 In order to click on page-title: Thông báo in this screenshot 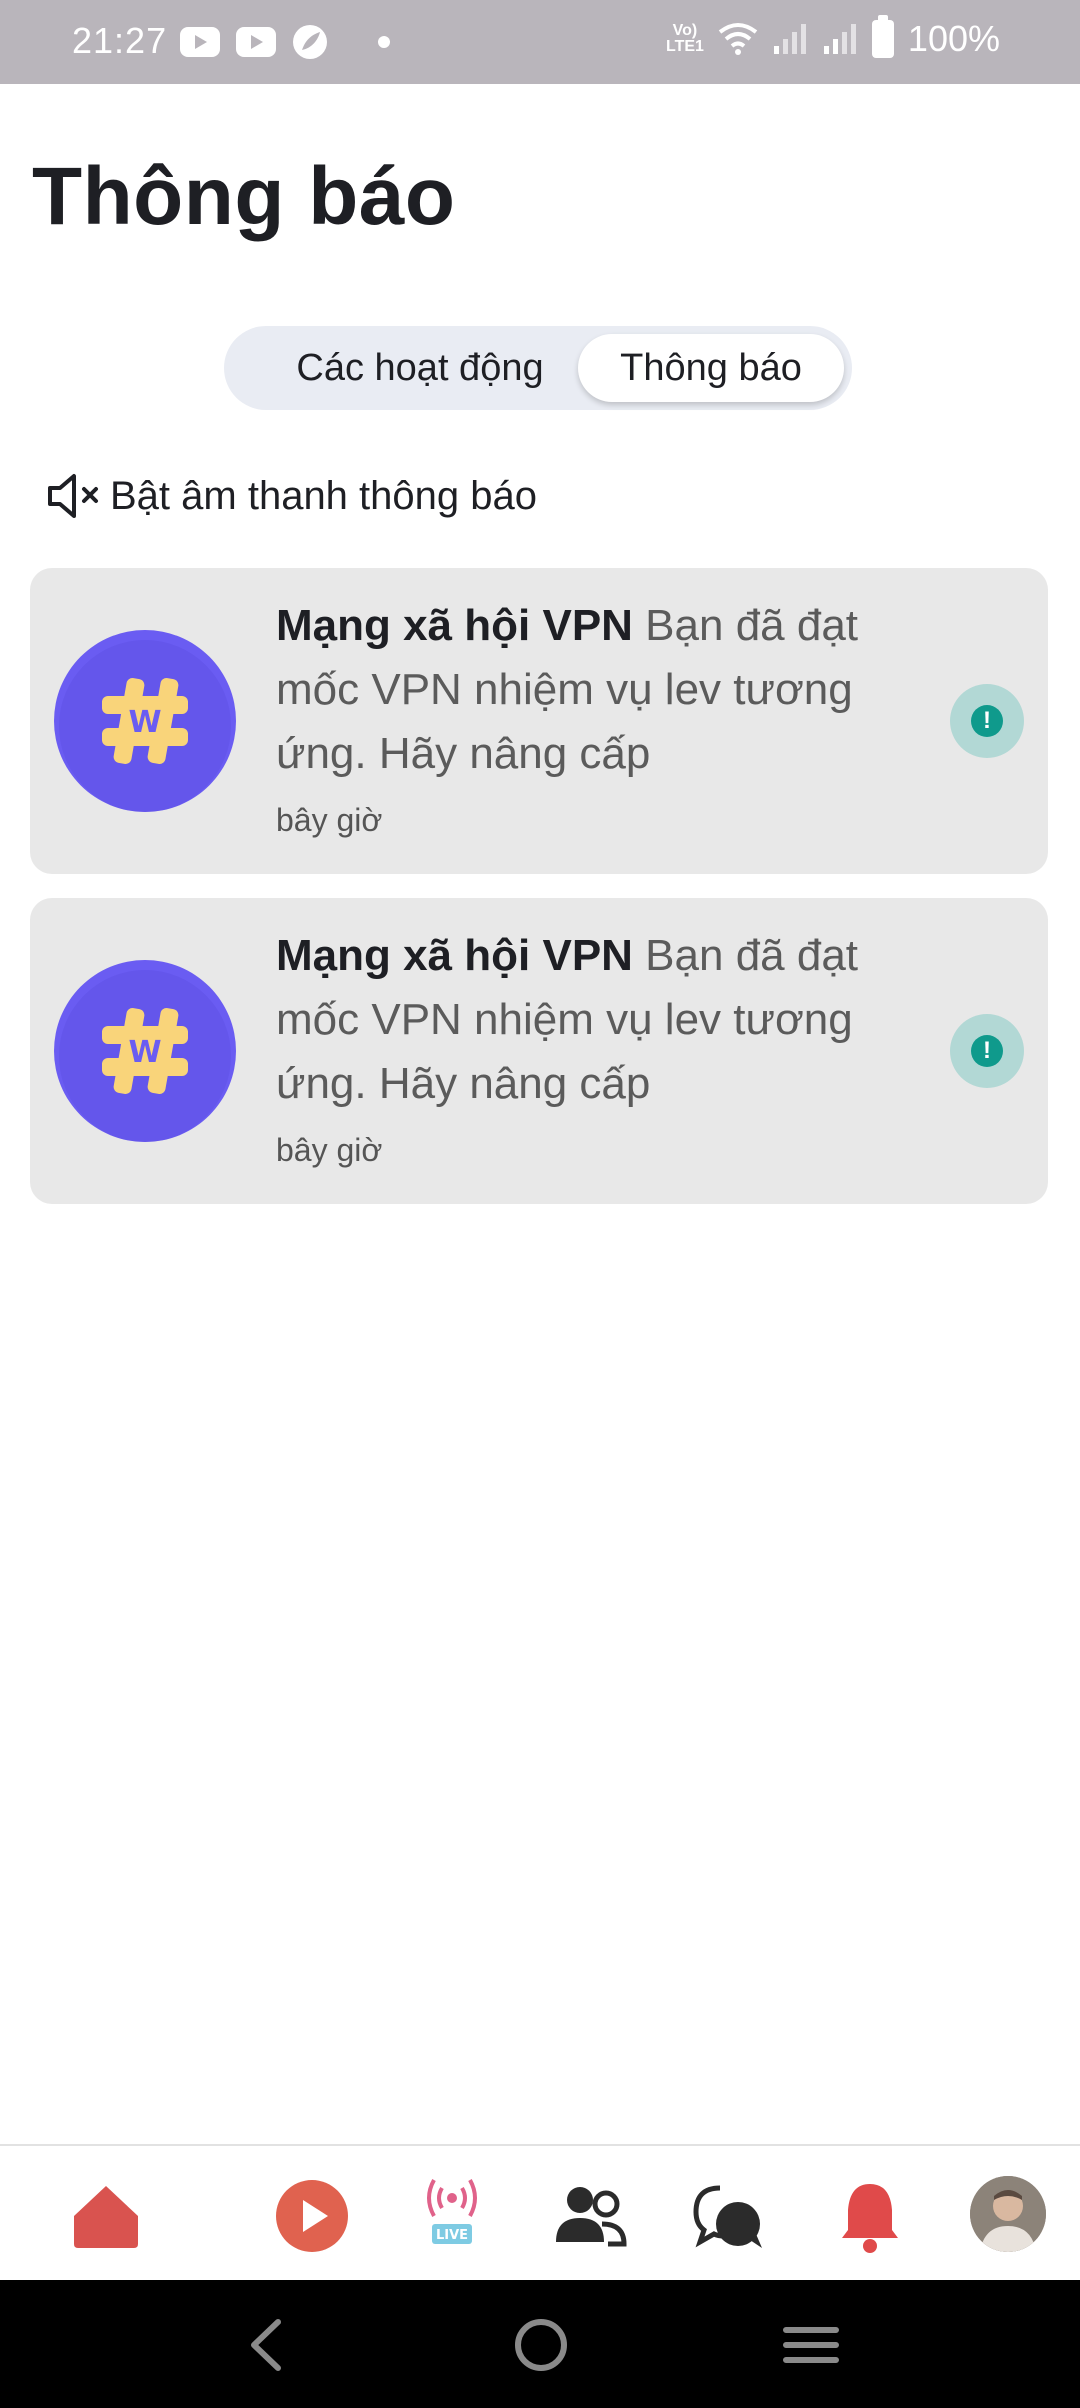, I will do `click(244, 196)`.